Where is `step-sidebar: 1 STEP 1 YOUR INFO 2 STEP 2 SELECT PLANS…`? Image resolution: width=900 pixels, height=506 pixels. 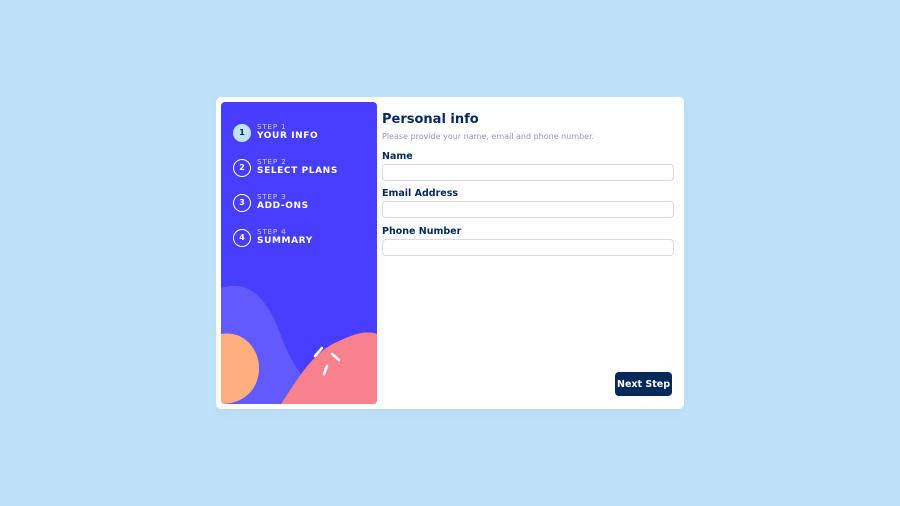 step-sidebar: 1 STEP 1 YOUR INFO 2 STEP 2 SELECT PLANS… is located at coordinates (299, 253).